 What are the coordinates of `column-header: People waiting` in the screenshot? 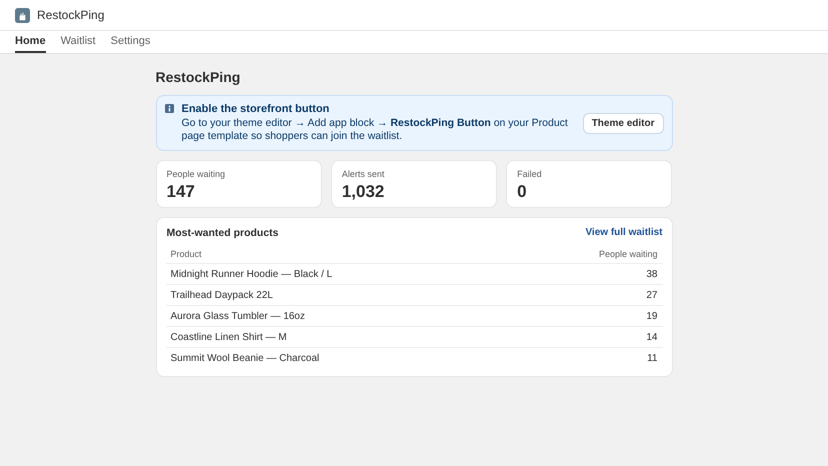 It's located at (628, 254).